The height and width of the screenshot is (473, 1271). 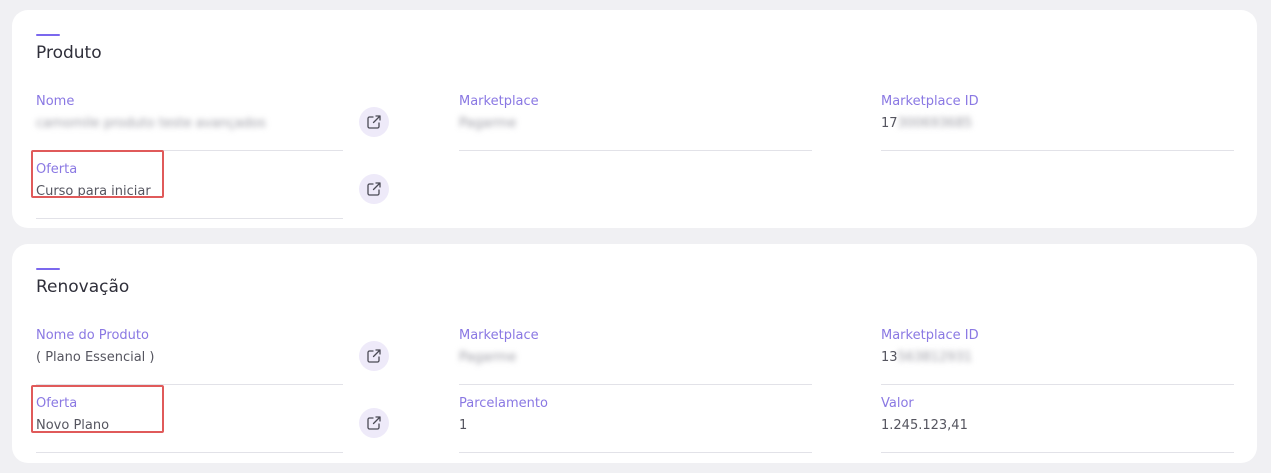 I want to click on field-label-nome-produto: Nome do Produto, so click(x=92, y=335).